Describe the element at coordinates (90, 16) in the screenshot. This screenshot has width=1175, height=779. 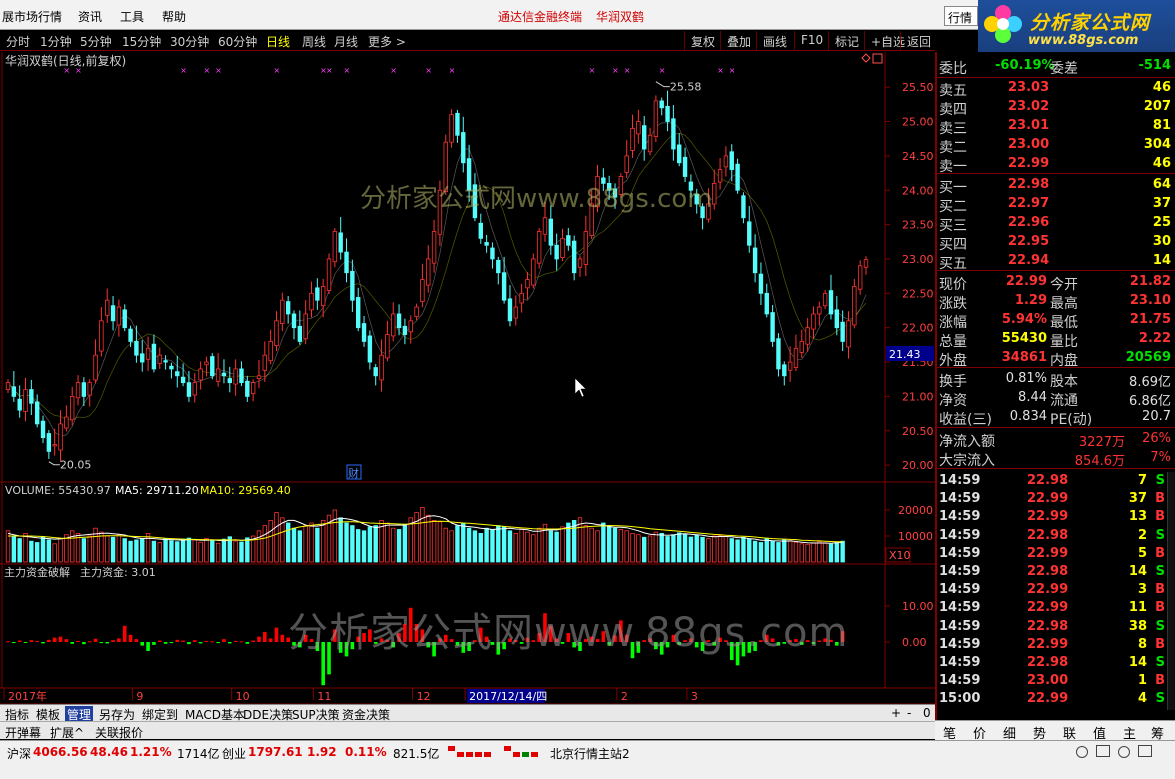
I see `menu-news: 资讯` at that location.